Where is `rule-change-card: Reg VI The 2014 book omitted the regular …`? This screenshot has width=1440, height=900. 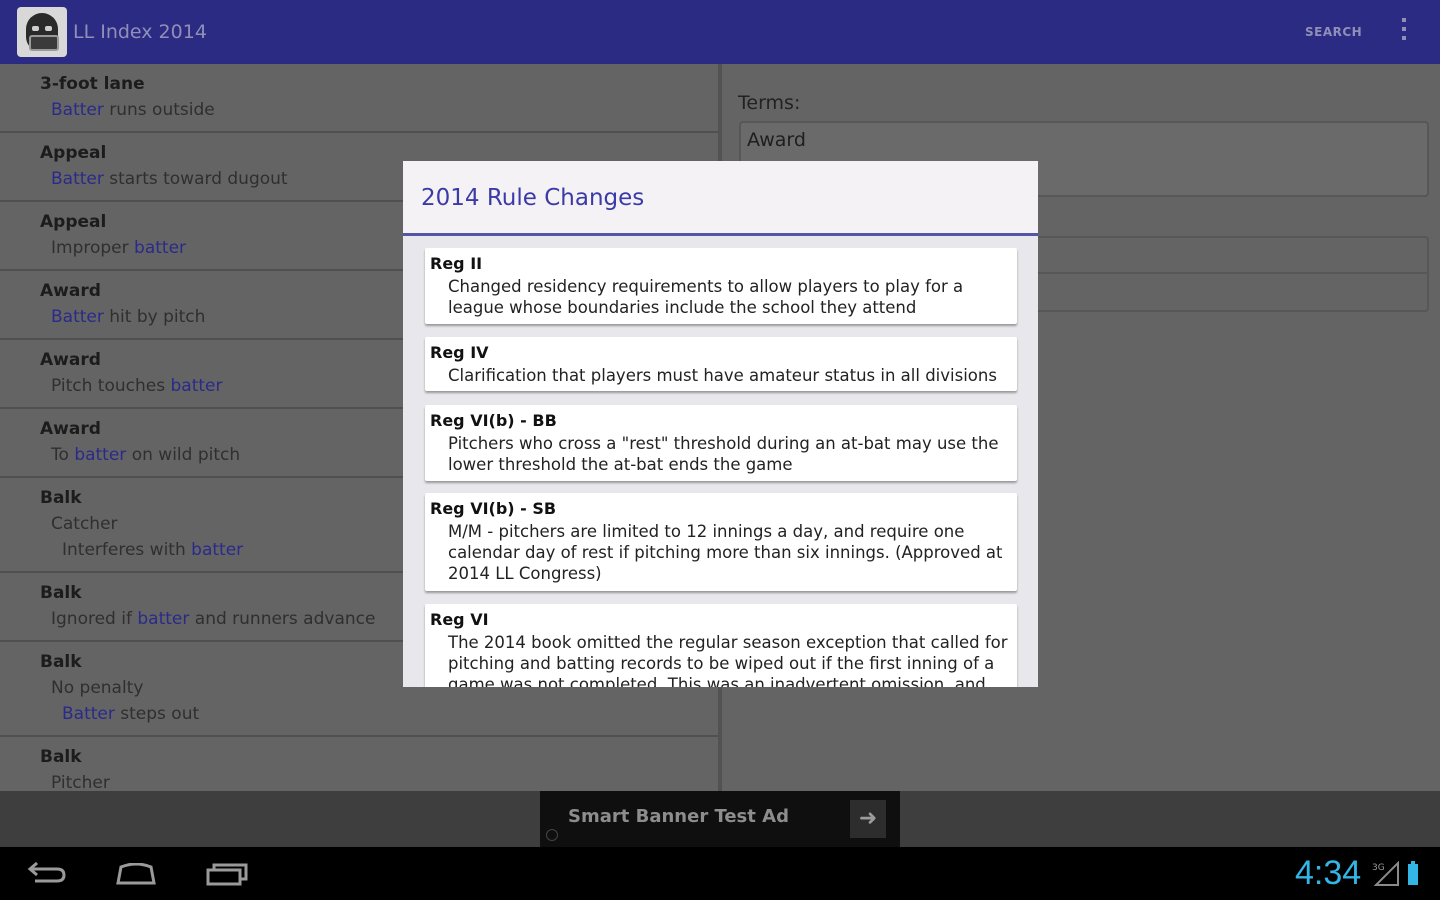
rule-change-card: Reg VI The 2014 book omitted the regular … is located at coordinates (721, 645).